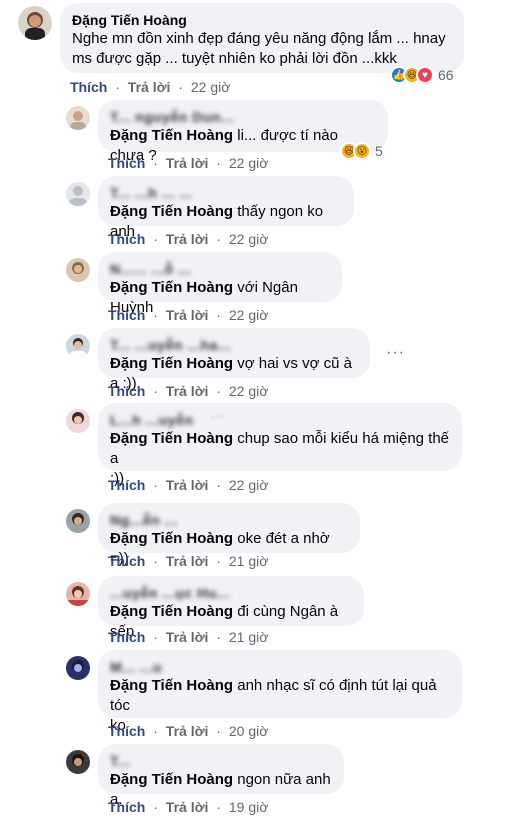 The image size is (506, 819). I want to click on love-icon: ♥, so click(425, 75).